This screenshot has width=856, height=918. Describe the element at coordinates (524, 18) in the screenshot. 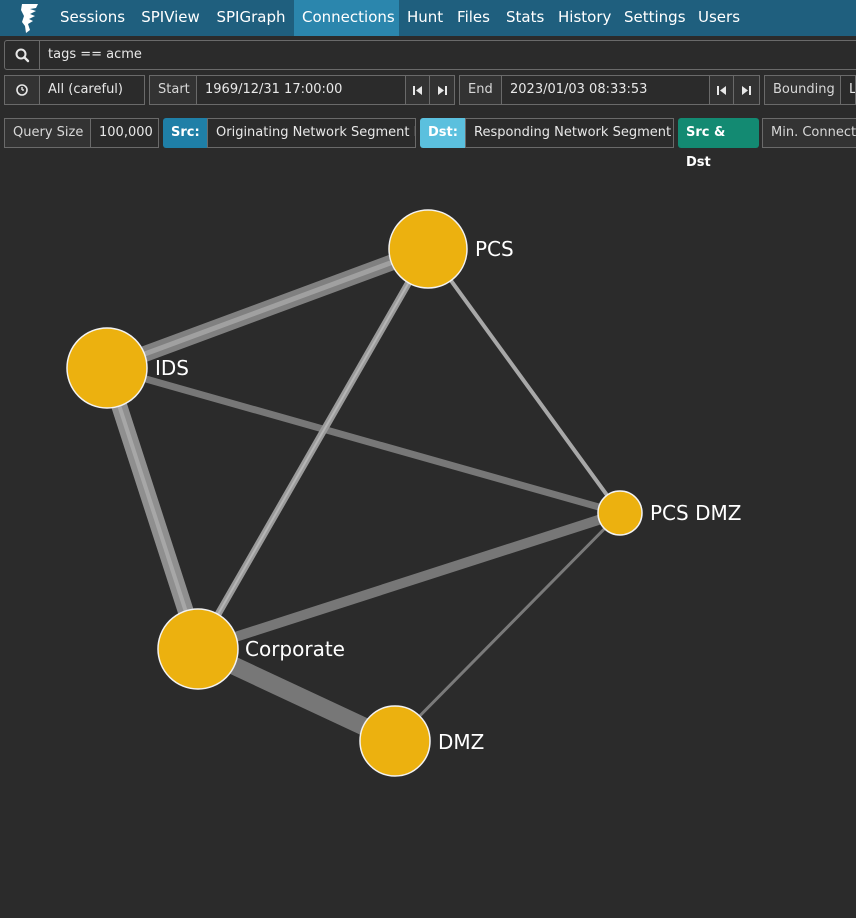

I see `nav-item-stats: Stats` at that location.